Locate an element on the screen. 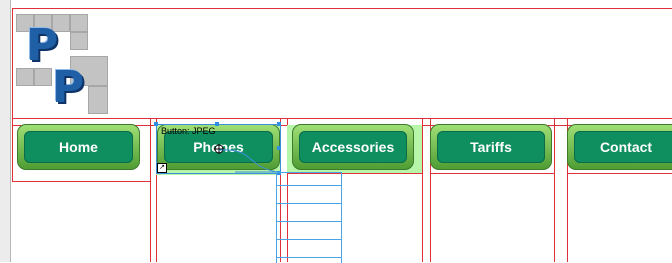 This screenshot has height=263, width=672. guide-line-nav-top is located at coordinates (342, 118).